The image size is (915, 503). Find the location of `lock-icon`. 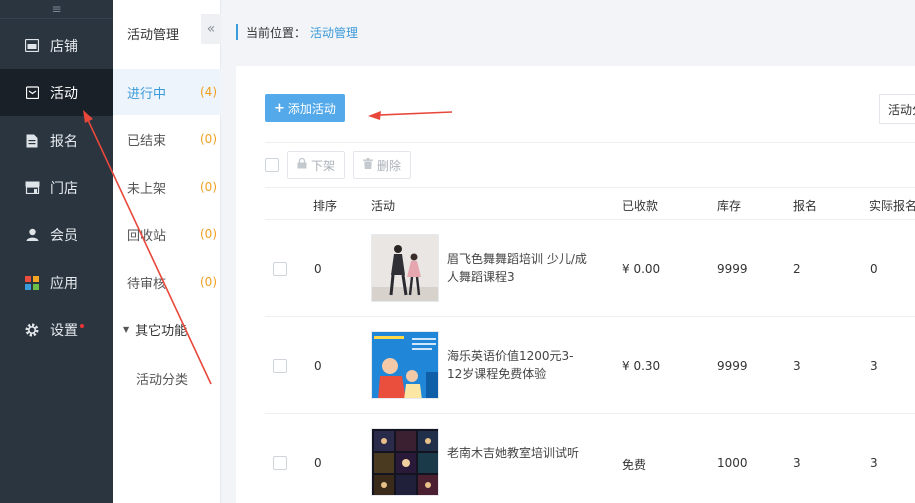

lock-icon is located at coordinates (302, 164).